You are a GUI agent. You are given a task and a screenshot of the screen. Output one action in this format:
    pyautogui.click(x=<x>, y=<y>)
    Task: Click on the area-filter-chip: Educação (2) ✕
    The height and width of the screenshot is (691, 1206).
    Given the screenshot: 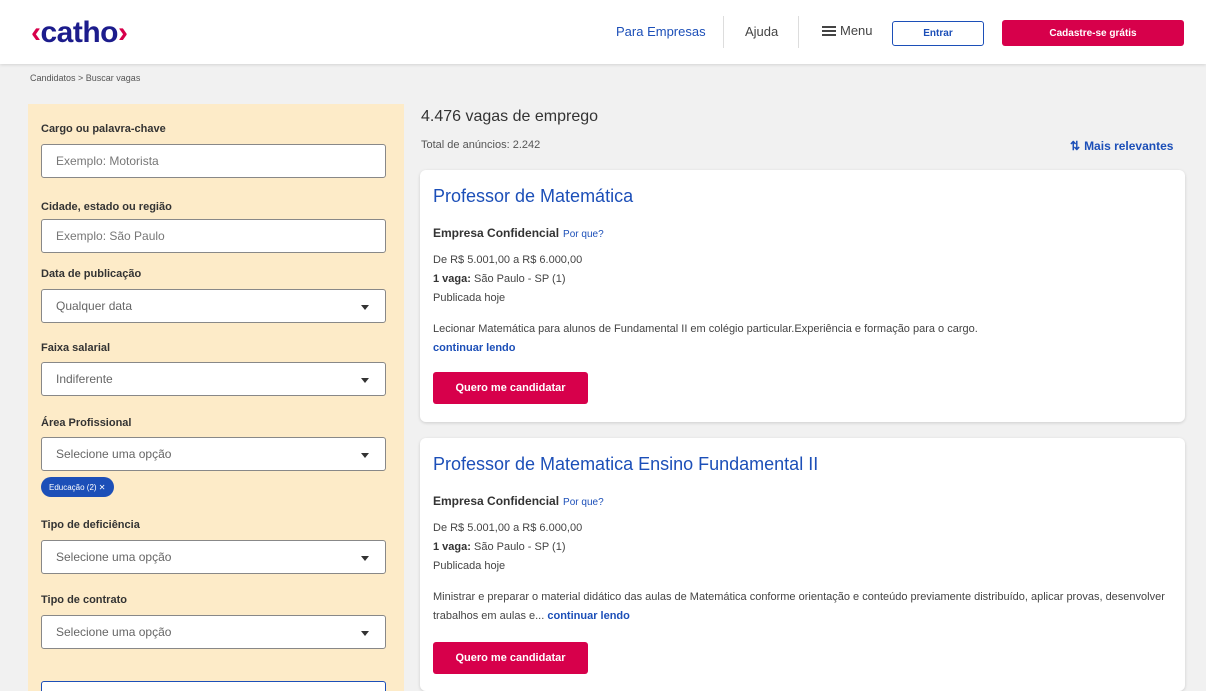 What is the action you would take?
    pyautogui.click(x=77, y=487)
    